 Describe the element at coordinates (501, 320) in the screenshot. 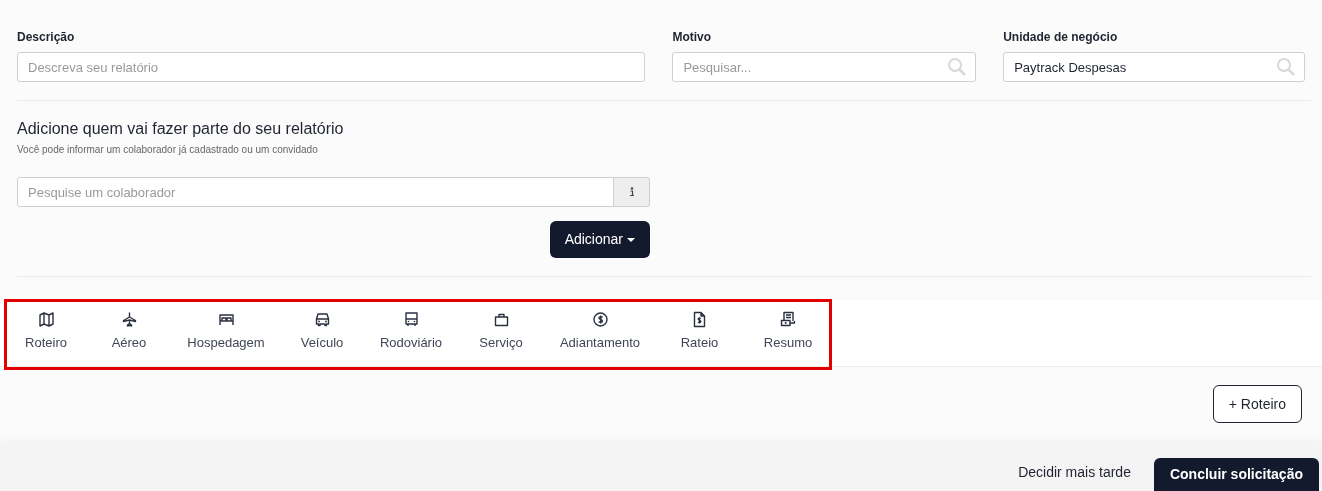

I see `briefcase-icon` at that location.